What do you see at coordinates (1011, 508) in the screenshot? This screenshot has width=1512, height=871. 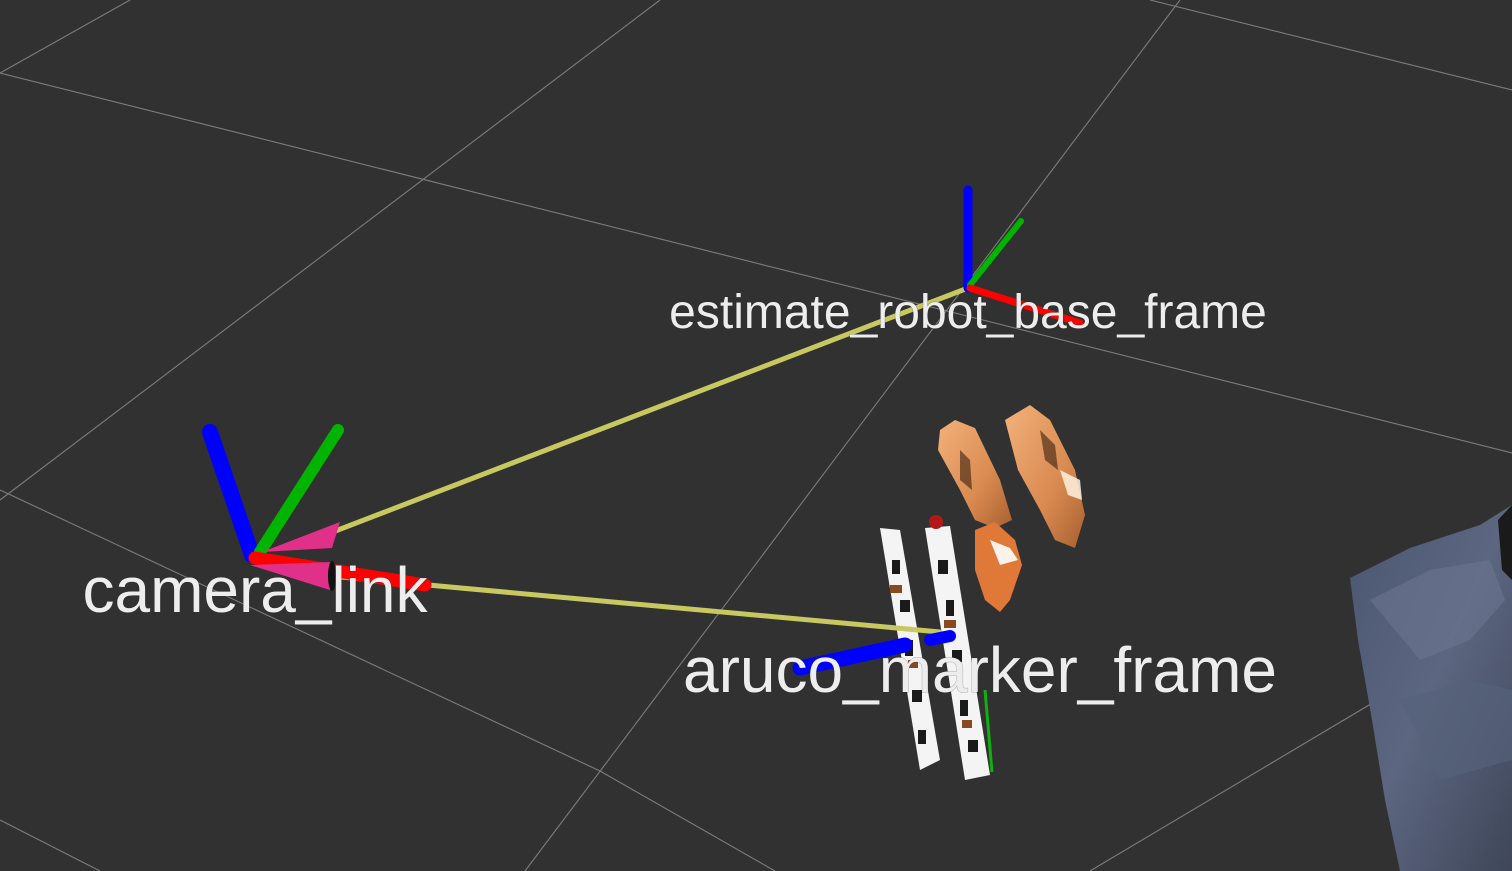 I see `gripper-point-cloud` at bounding box center [1011, 508].